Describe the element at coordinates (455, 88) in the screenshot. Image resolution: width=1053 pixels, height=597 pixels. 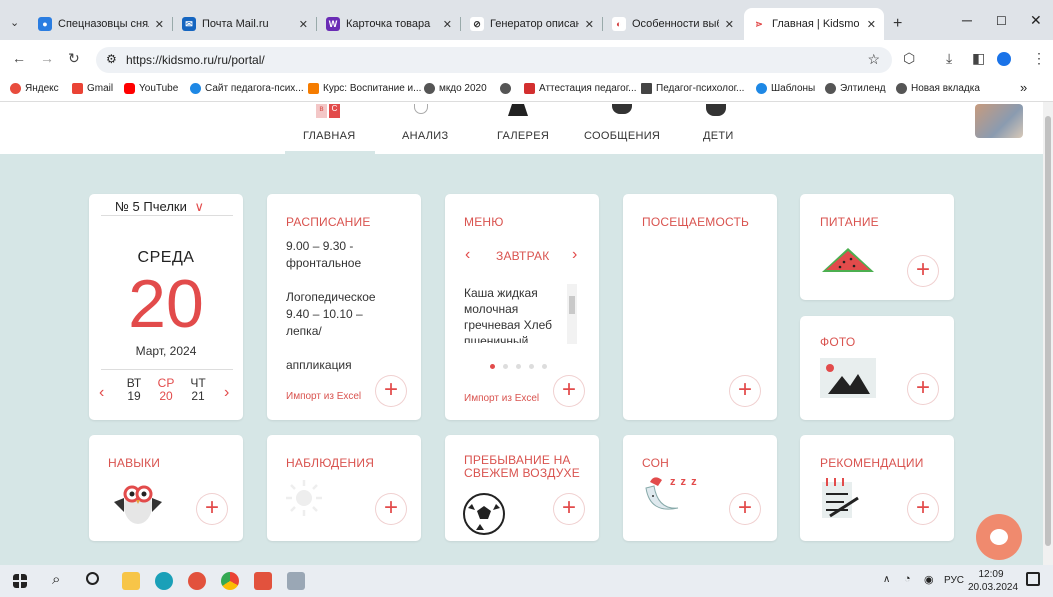
I see `bookmark-item: мкдо 2020` at that location.